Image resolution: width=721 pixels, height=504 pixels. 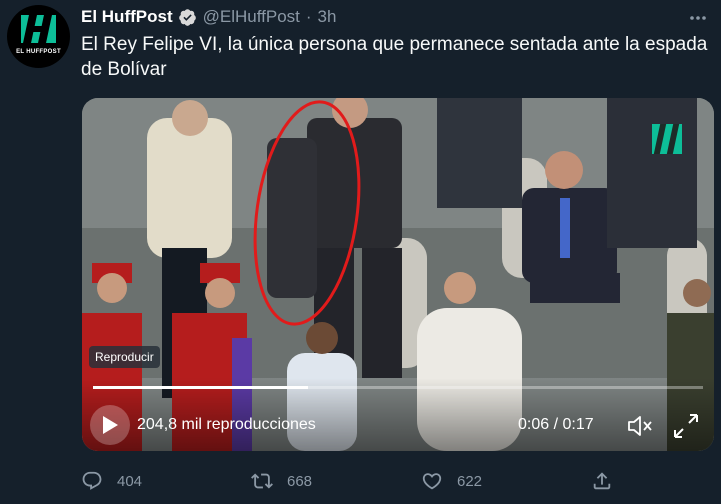 I want to click on reply-icon, so click(x=92, y=480).